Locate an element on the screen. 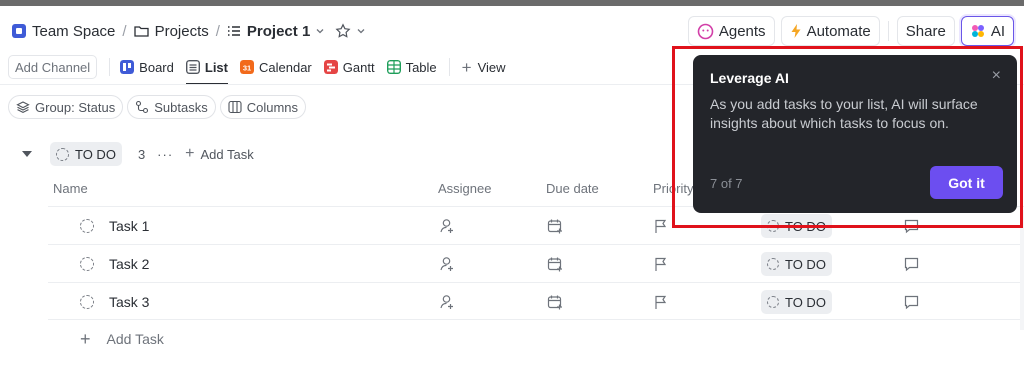  tab-gantt: Gantt is located at coordinates (349, 67).